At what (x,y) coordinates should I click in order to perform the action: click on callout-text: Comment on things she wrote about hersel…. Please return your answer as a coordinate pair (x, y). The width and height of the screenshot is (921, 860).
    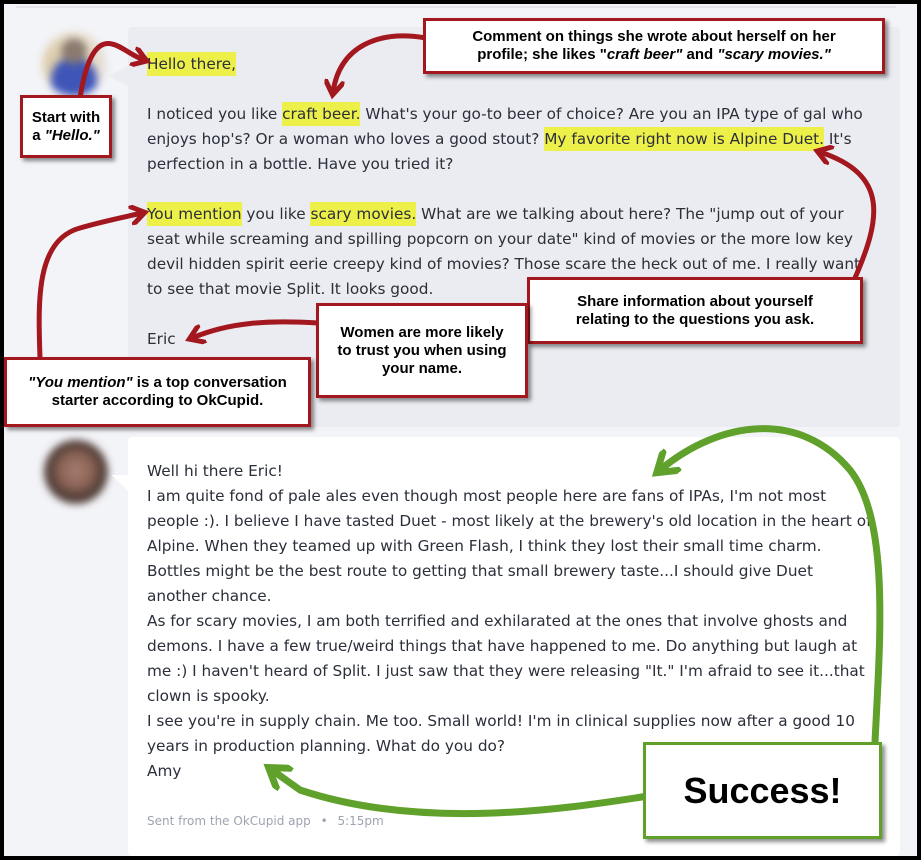
    Looking at the image, I should click on (654, 36).